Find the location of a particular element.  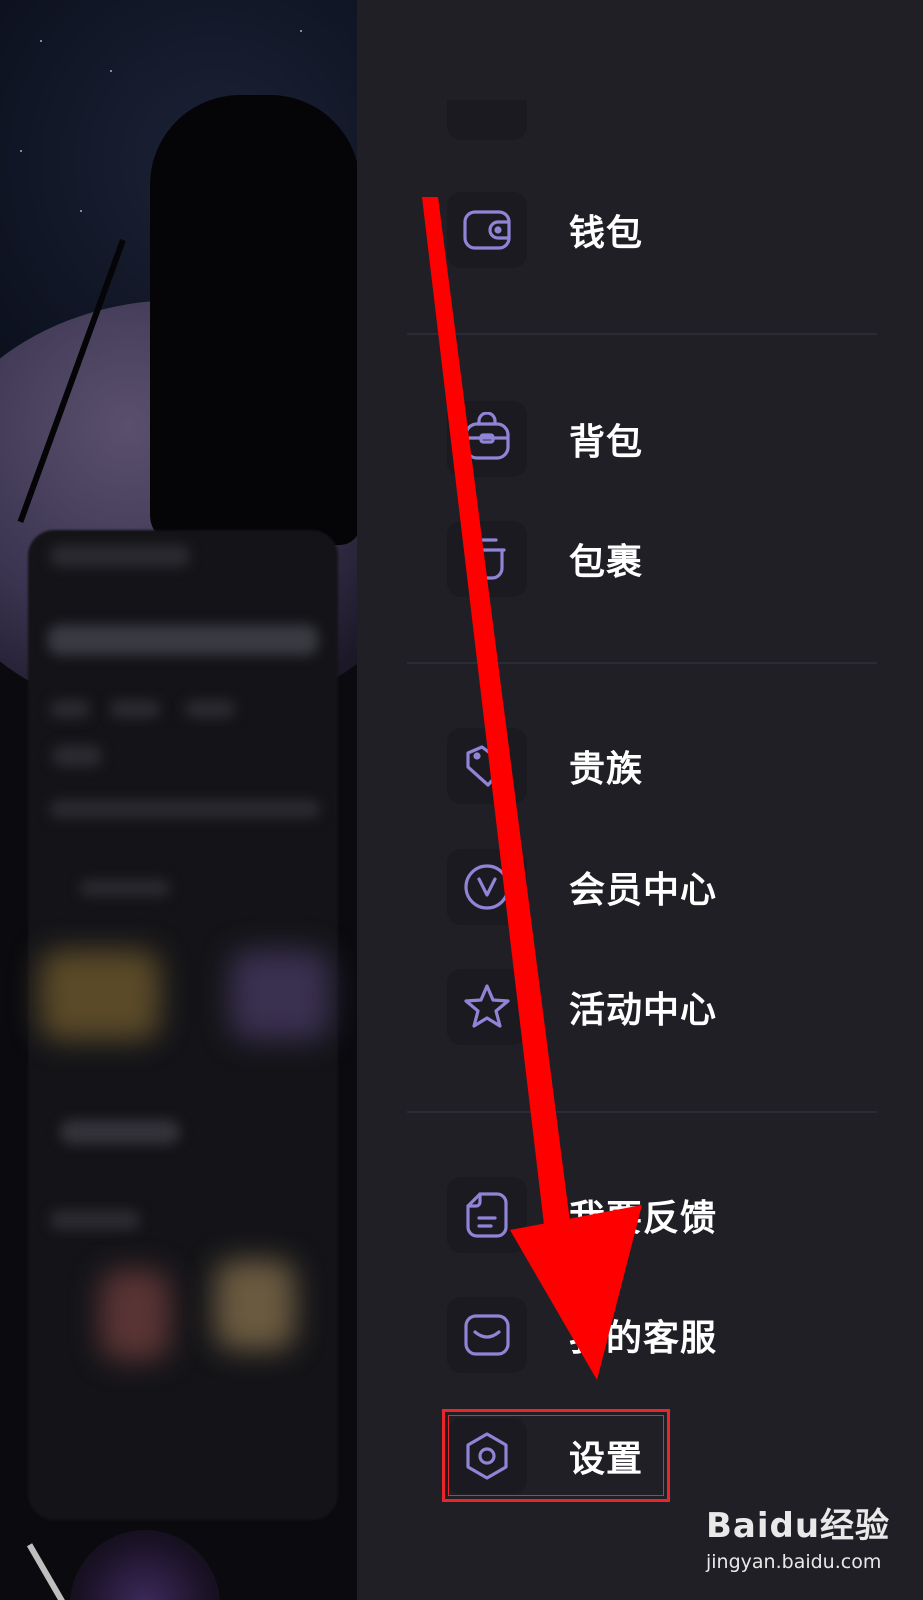

menu-item-nobility: 贵族 is located at coordinates (677, 766).